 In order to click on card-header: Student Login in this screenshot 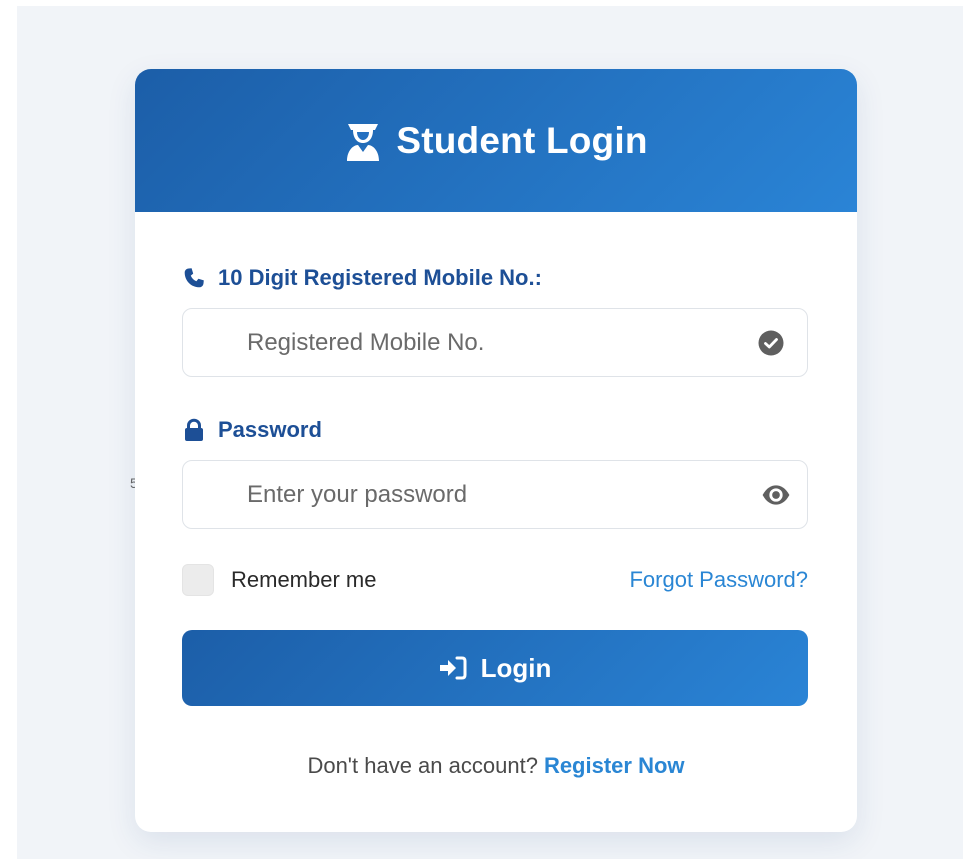, I will do `click(496, 140)`.